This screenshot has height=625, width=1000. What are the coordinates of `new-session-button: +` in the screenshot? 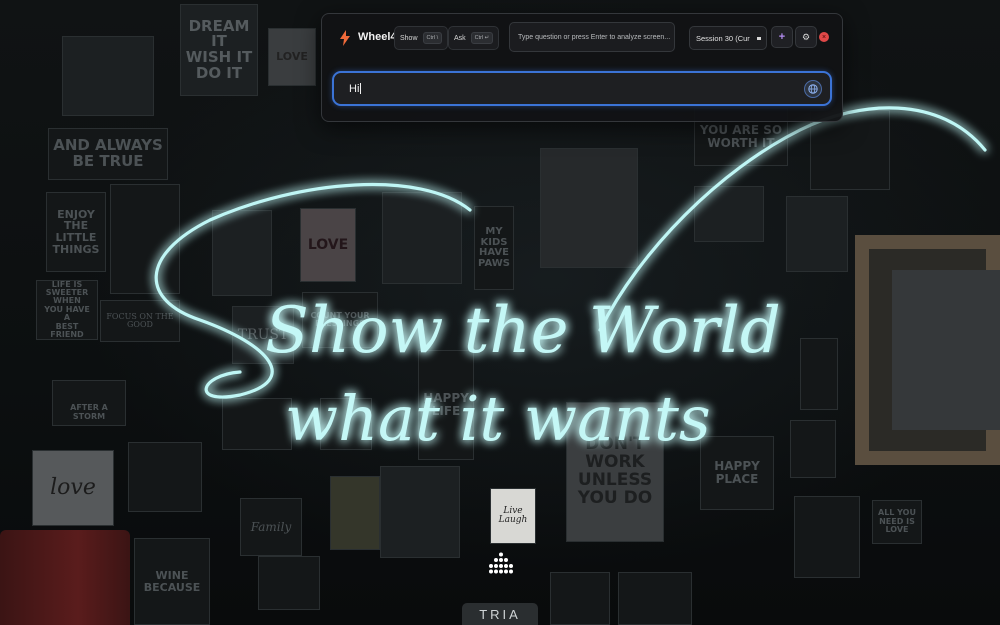 It's located at (782, 37).